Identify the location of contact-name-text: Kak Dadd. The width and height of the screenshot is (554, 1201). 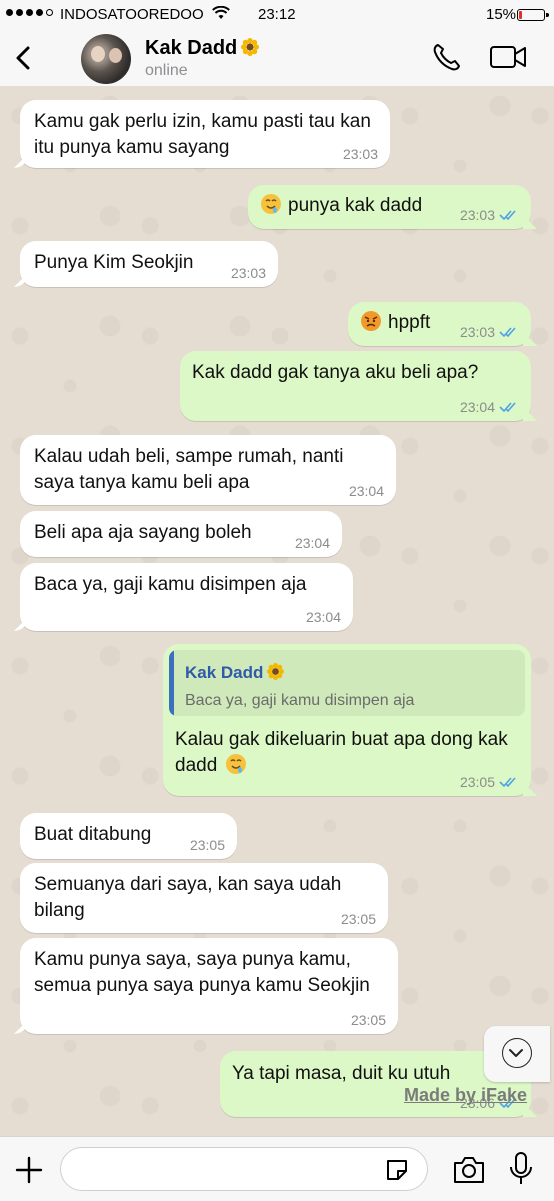
(191, 48).